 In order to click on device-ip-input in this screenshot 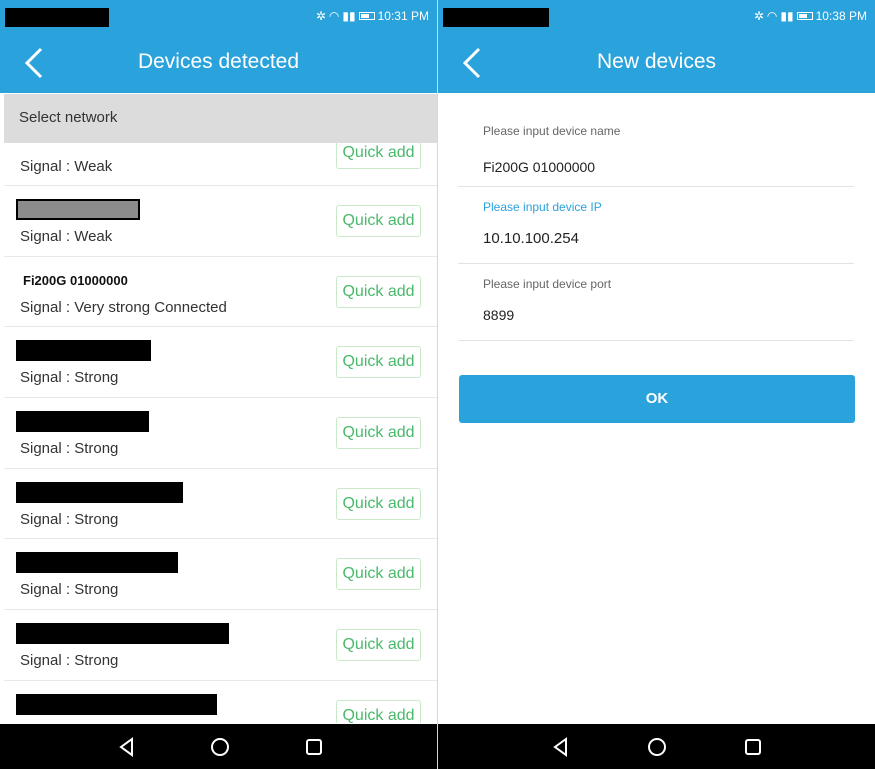, I will do `click(653, 238)`.